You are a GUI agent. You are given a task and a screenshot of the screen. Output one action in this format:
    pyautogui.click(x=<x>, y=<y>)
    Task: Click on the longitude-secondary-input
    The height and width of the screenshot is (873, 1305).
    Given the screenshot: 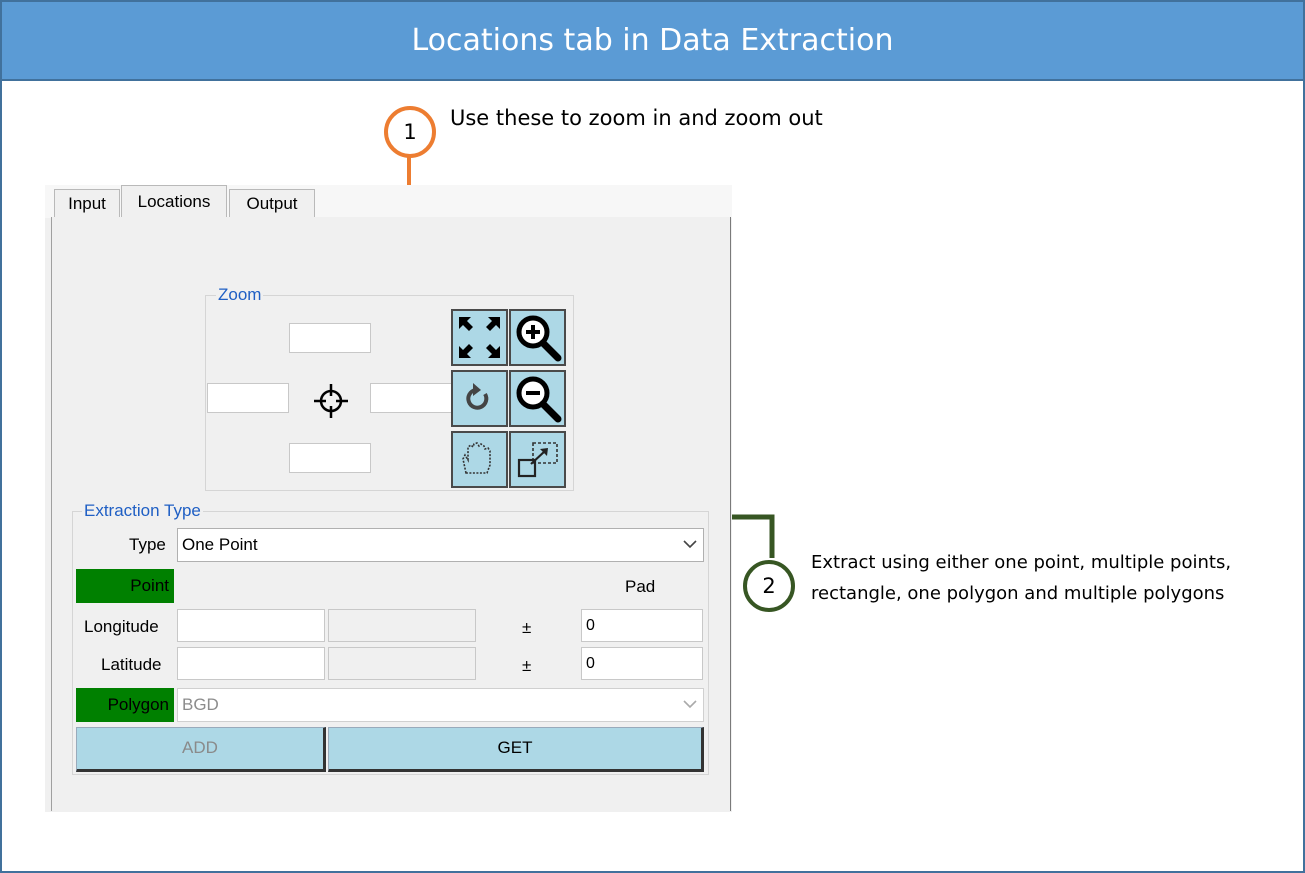 What is the action you would take?
    pyautogui.click(x=402, y=625)
    